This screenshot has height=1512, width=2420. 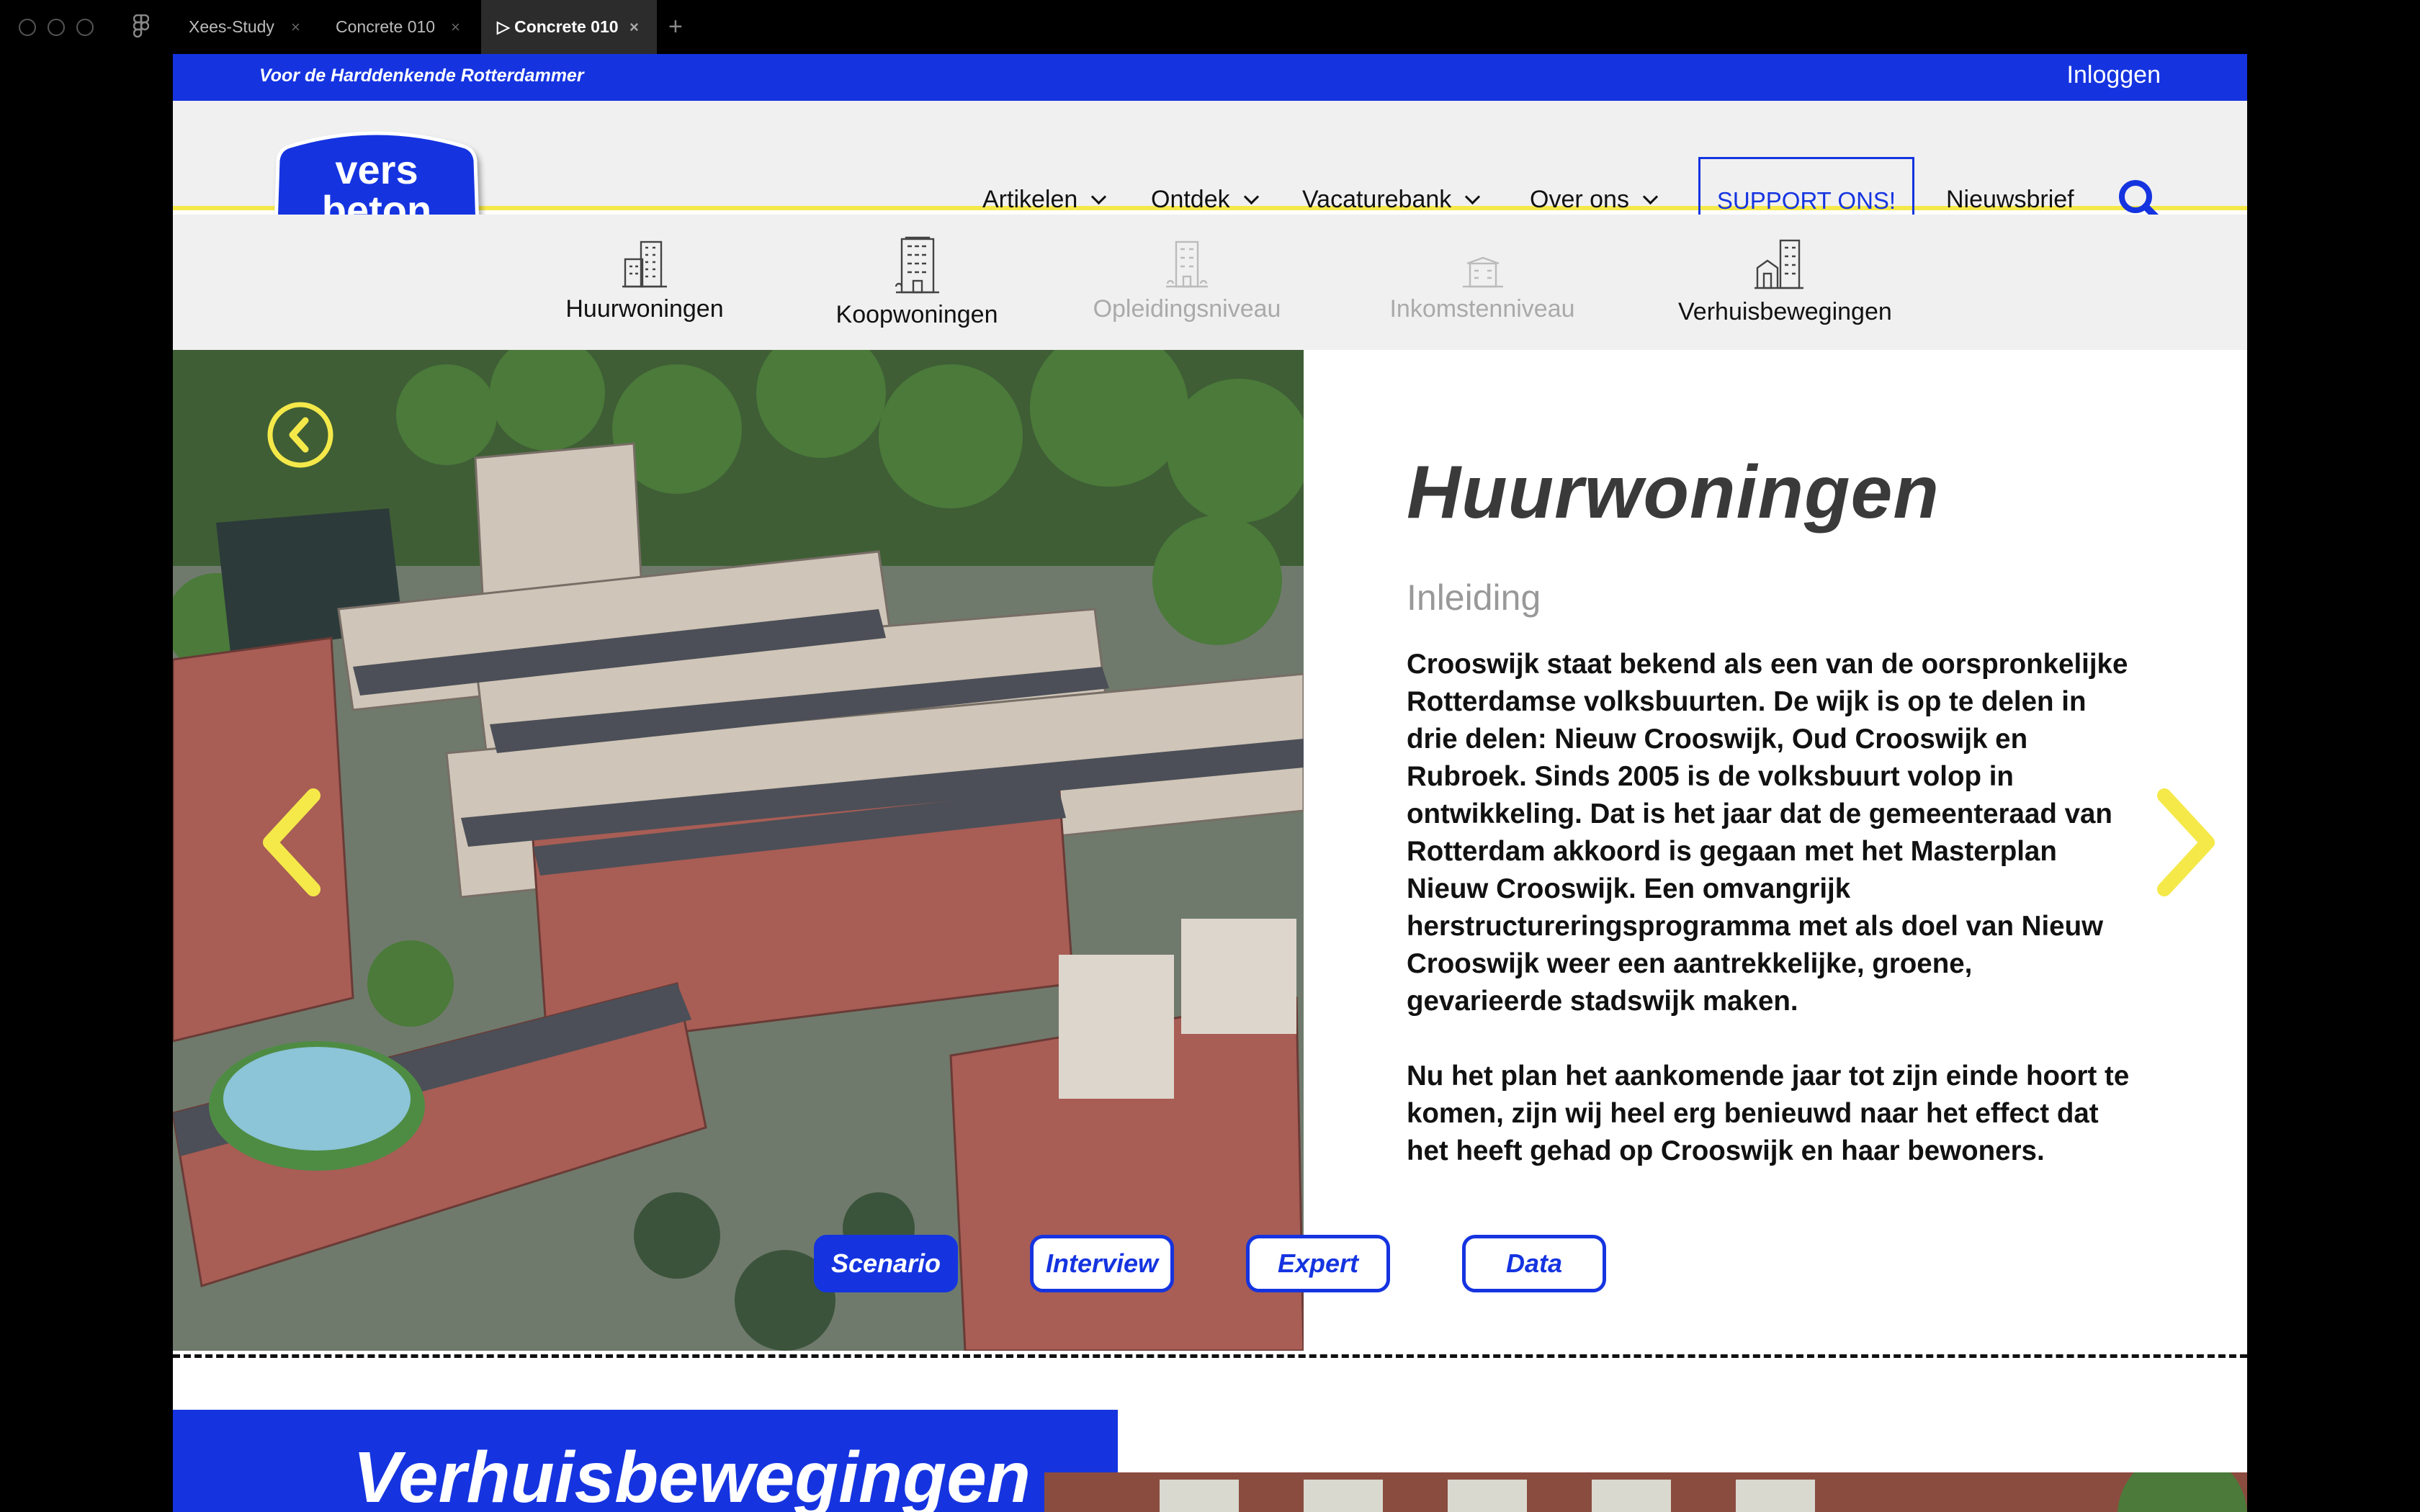 What do you see at coordinates (292, 842) in the screenshot?
I see `chevron-left-icon` at bounding box center [292, 842].